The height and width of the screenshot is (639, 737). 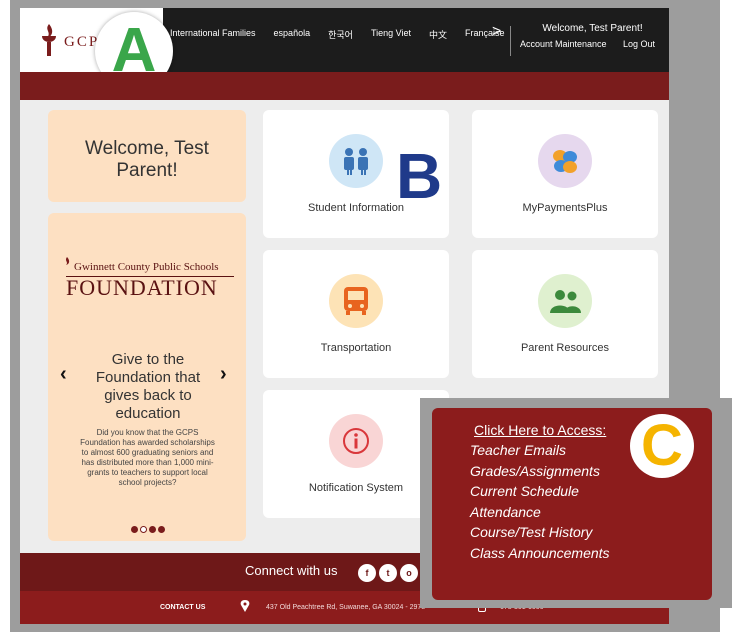 What do you see at coordinates (291, 570) in the screenshot?
I see `connect-label: Connect with us` at bounding box center [291, 570].